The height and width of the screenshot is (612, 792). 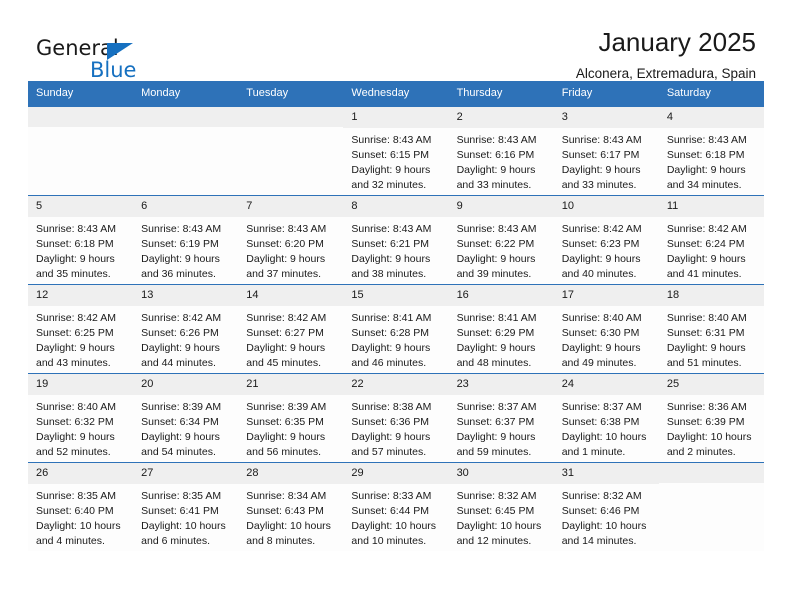 I want to click on day-number: 19, so click(x=81, y=384).